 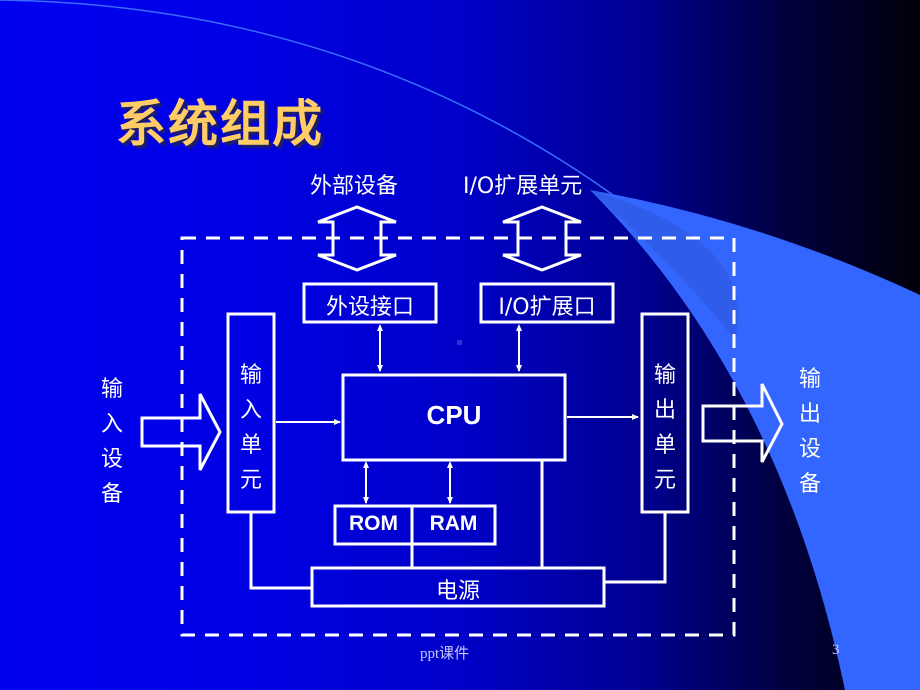 I want to click on power-label: 电源, so click(x=457, y=591).